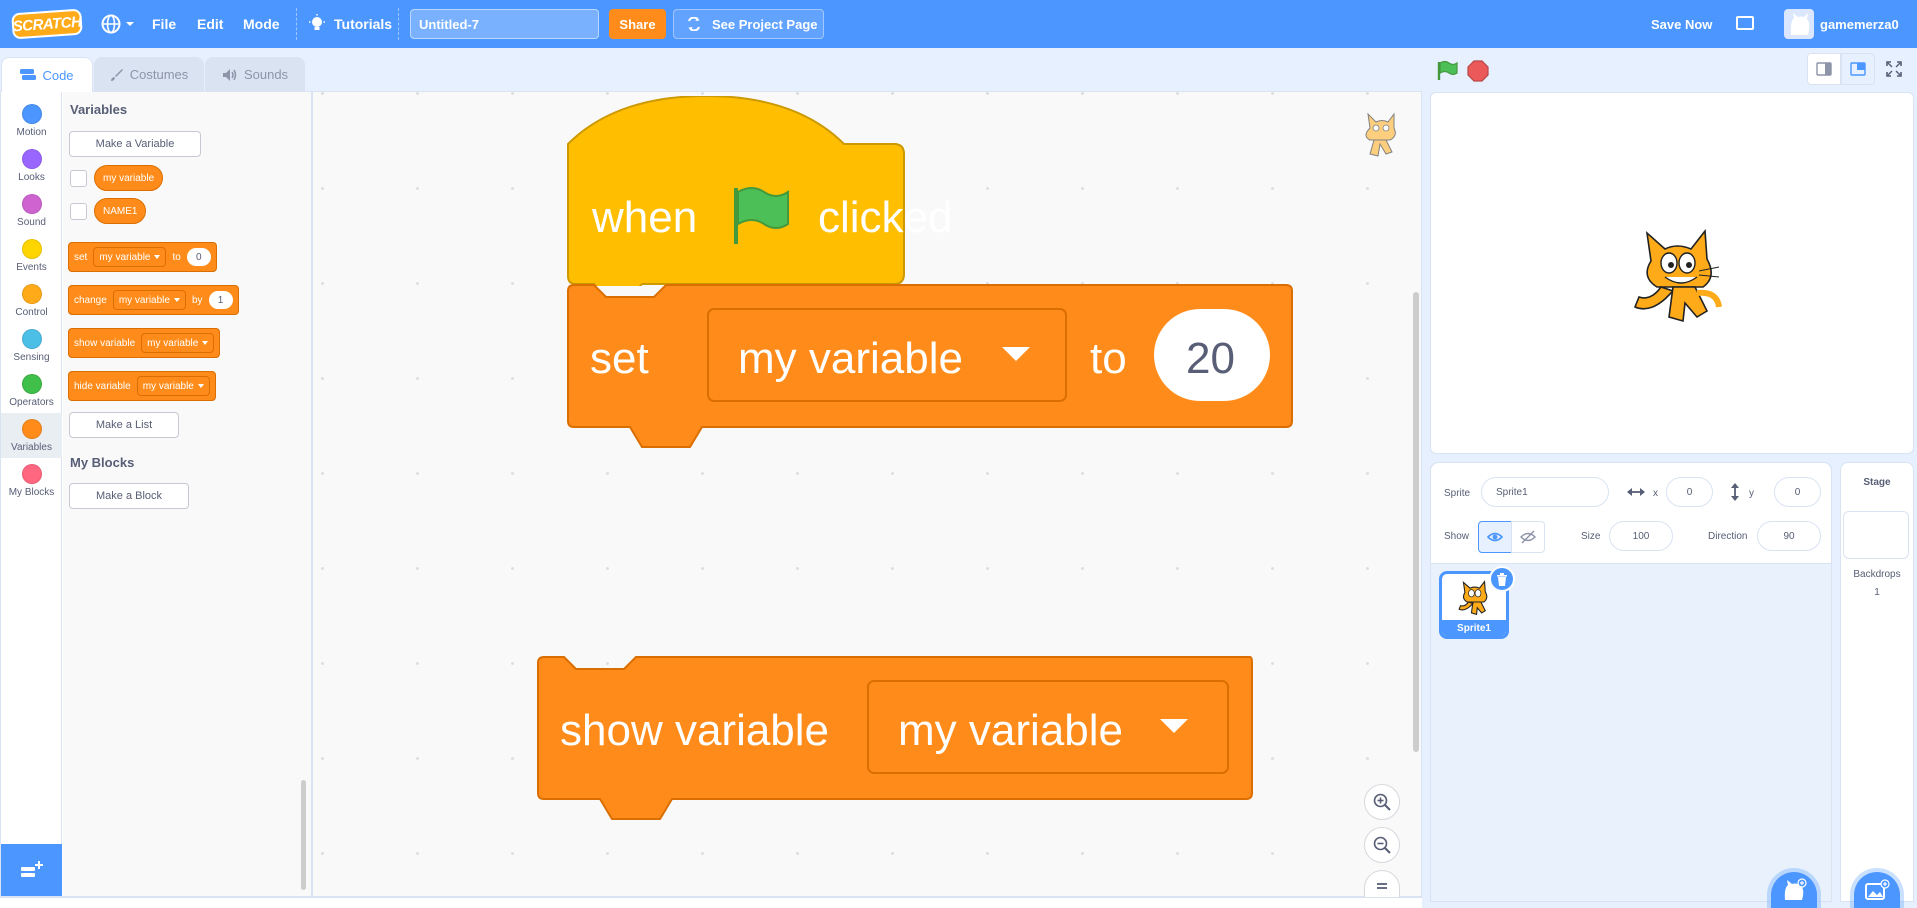 The width and height of the screenshot is (1917, 908). Describe the element at coordinates (1745, 23) in the screenshot. I see `my-stuff-folder-icon` at that location.